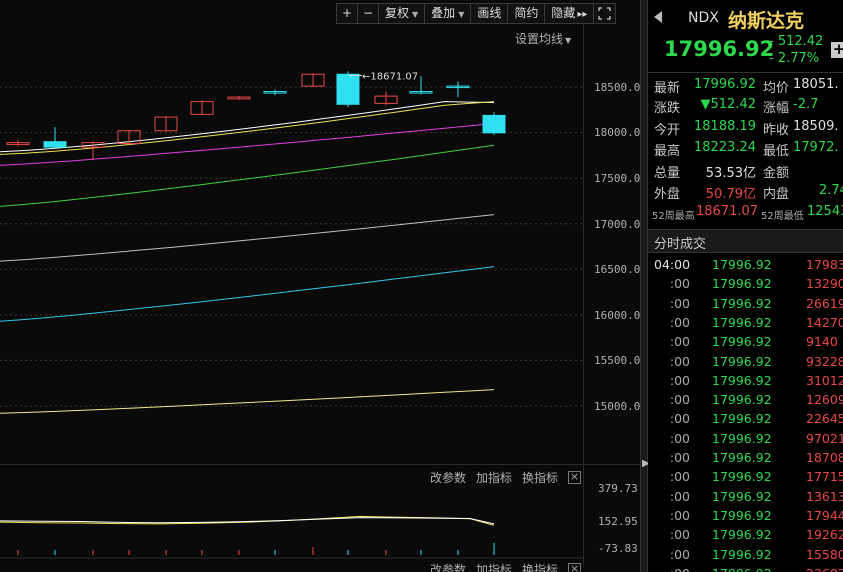  I want to click on indicator-divider, so click(320, 464).